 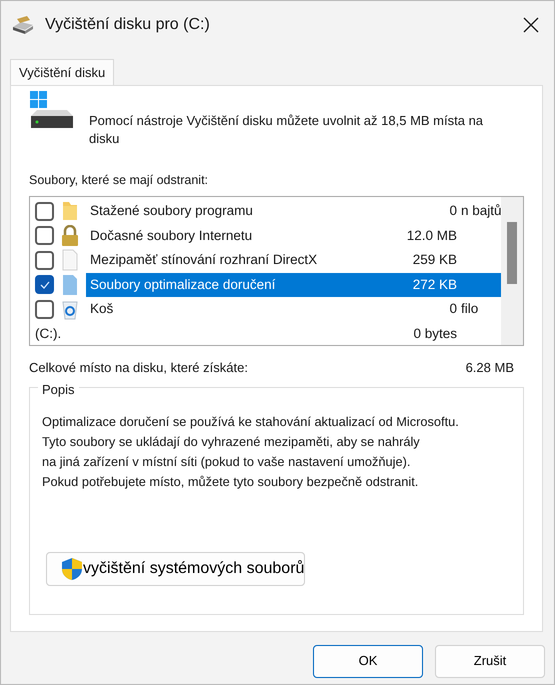 What do you see at coordinates (368, 661) in the screenshot?
I see `dialog-button: OK` at bounding box center [368, 661].